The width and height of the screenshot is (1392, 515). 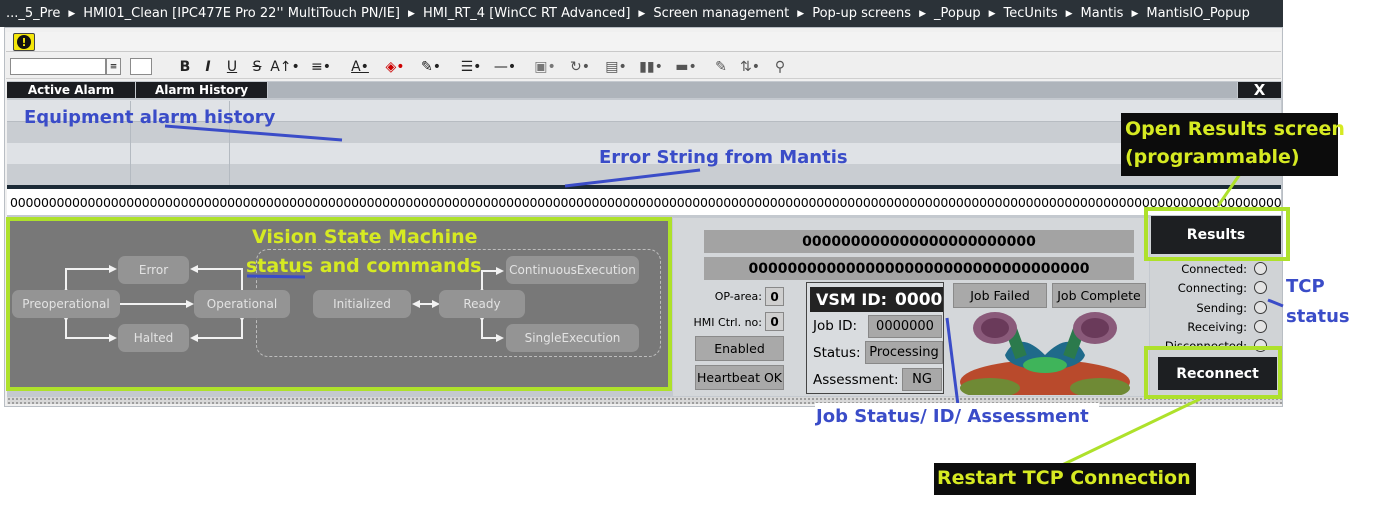 I want to click on annotation-tcp-2: status, so click(x=1318, y=316).